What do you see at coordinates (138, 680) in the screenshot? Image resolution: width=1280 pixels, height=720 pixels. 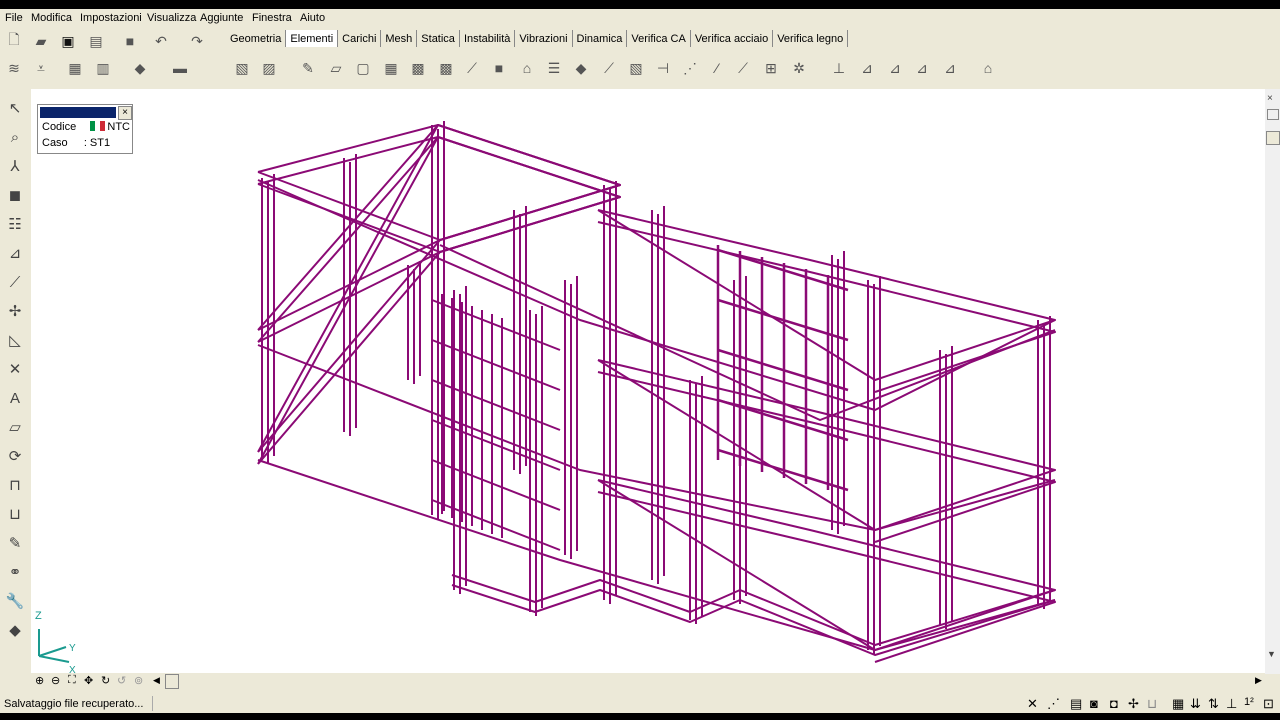 I see `reset-view-icon: ⊚` at bounding box center [138, 680].